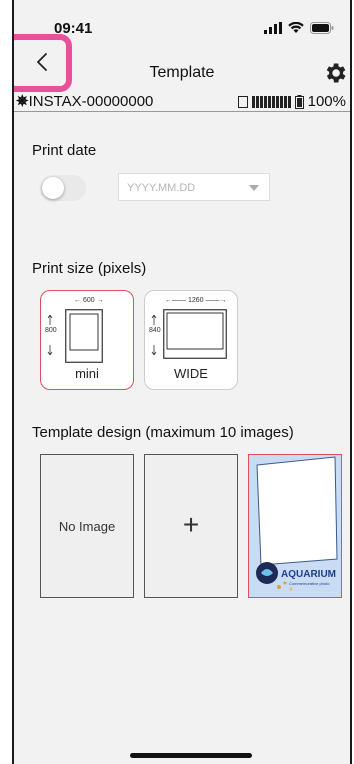  I want to click on chevron-down-icon, so click(254, 188).